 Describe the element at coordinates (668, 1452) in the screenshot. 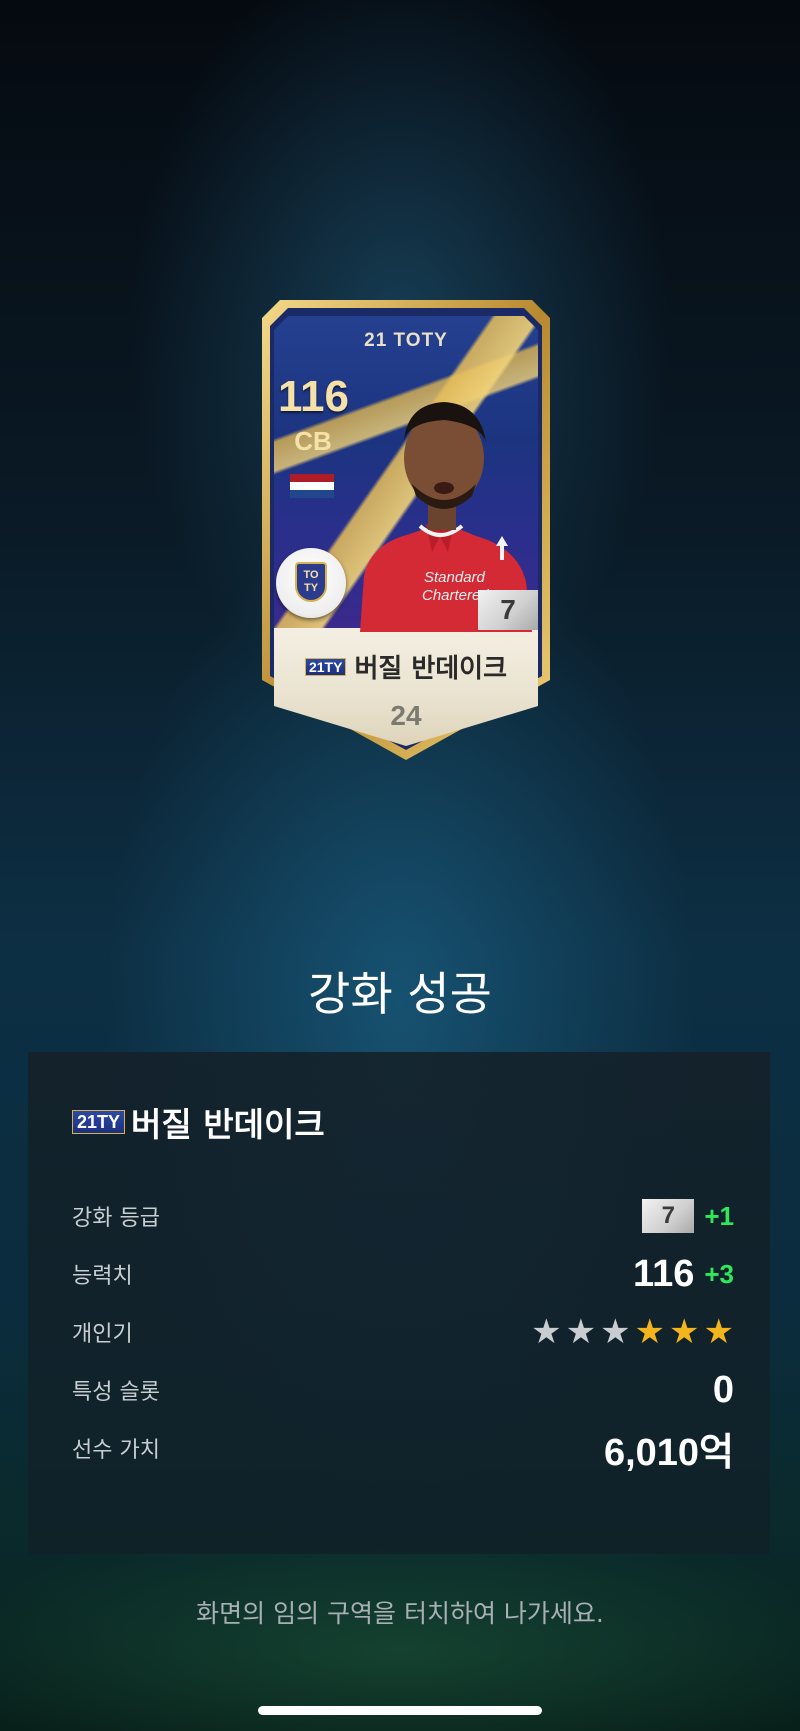

I see `player-value: 6,010억` at that location.